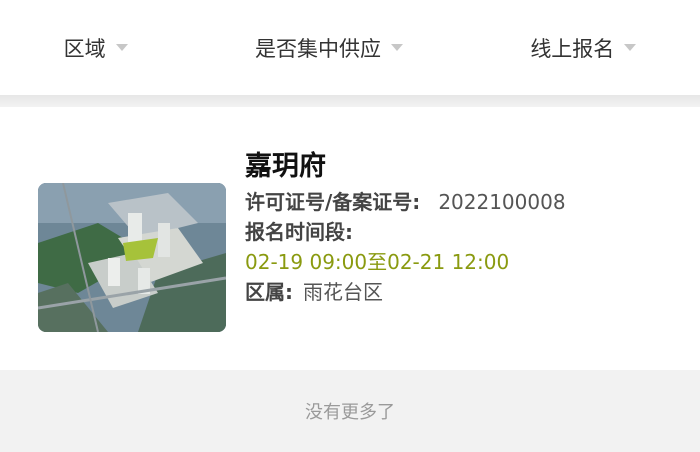 Image resolution: width=700 pixels, height=452 pixels. What do you see at coordinates (350, 412) in the screenshot?
I see `list-end-notice: 没有更多了` at bounding box center [350, 412].